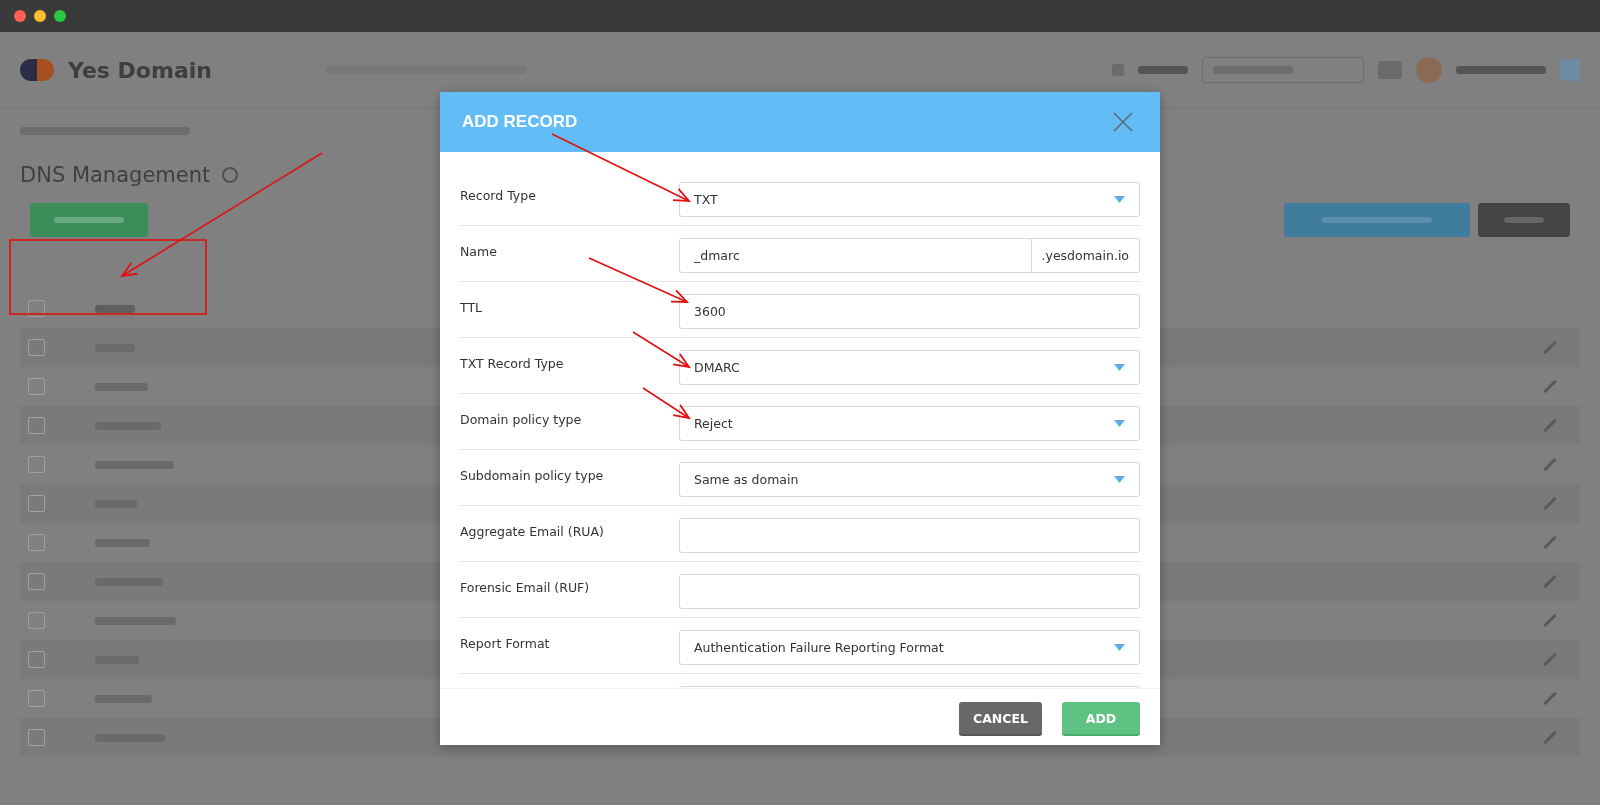  What do you see at coordinates (40, 16) in the screenshot?
I see `window-minimize-control` at bounding box center [40, 16].